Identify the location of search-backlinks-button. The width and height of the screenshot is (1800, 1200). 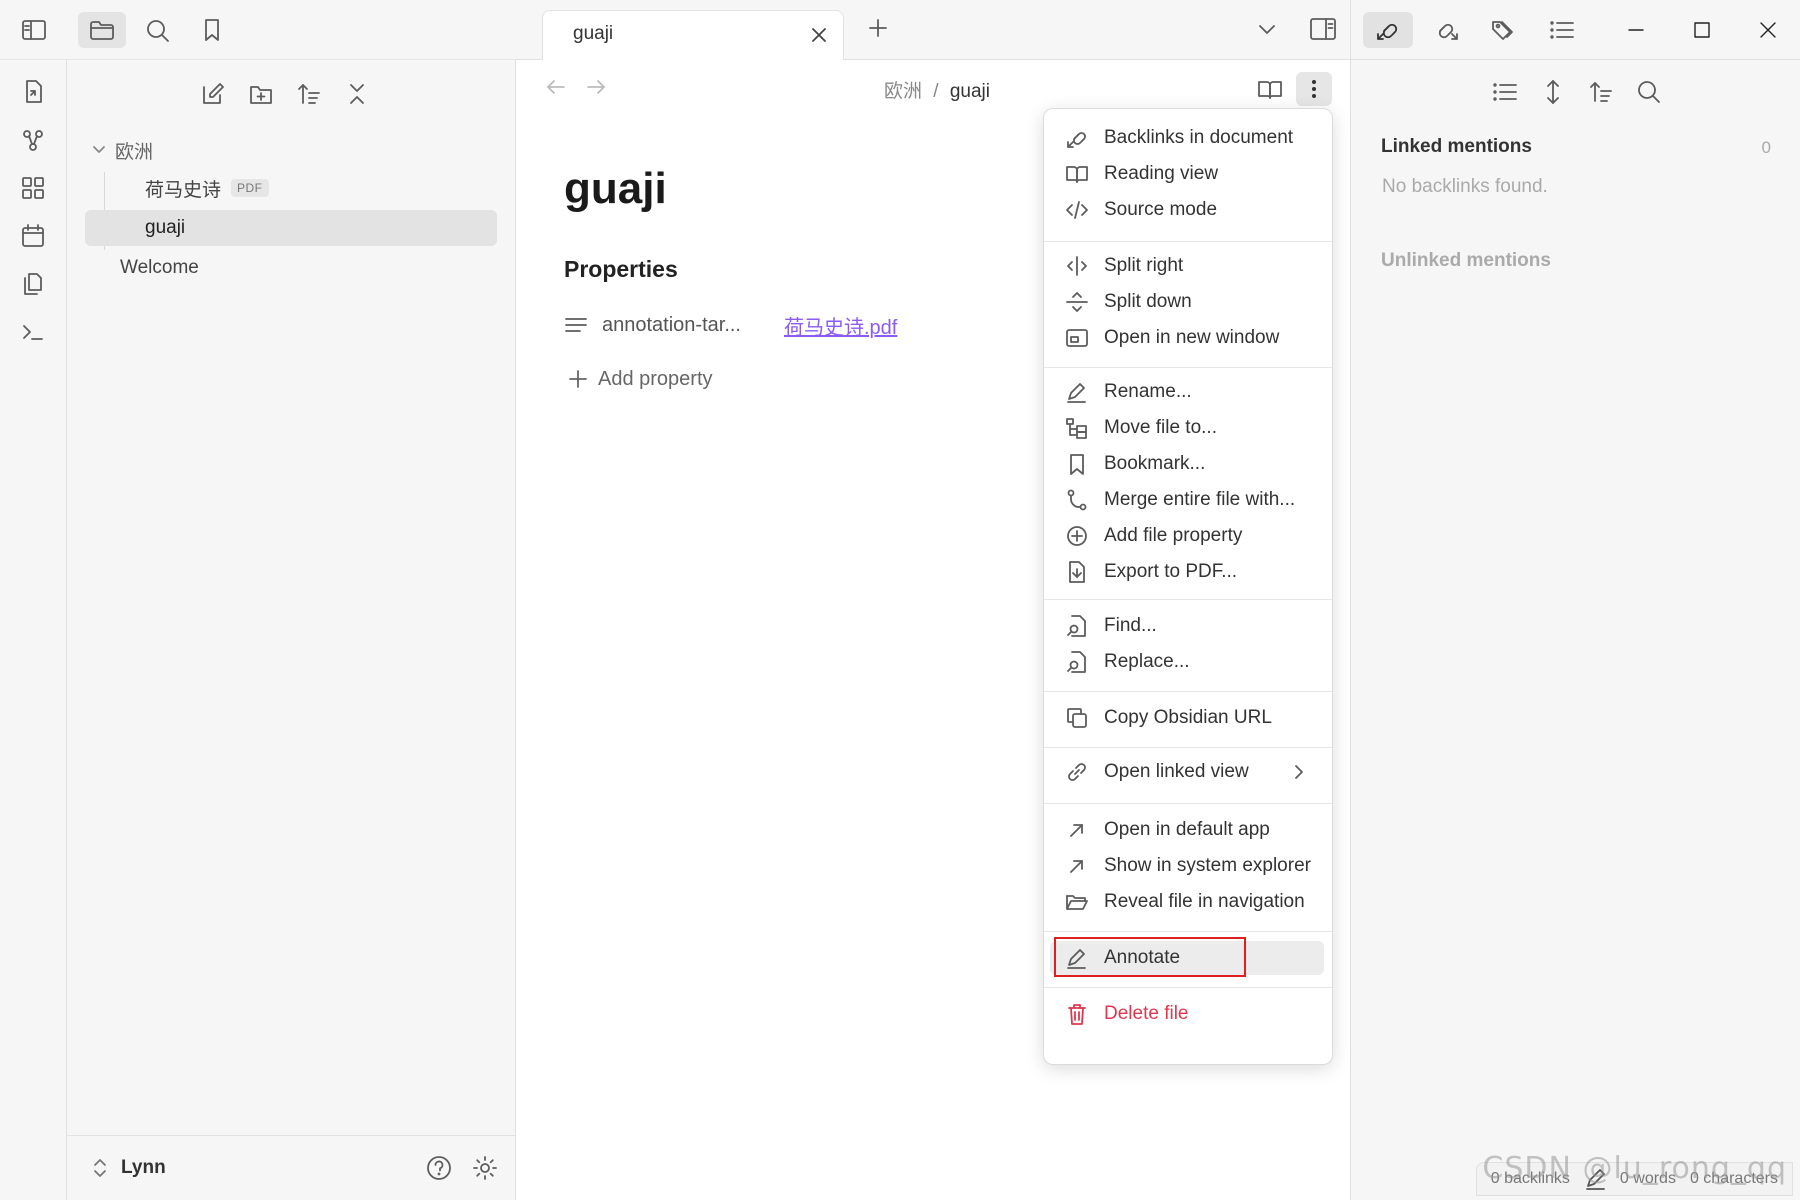
(1649, 92).